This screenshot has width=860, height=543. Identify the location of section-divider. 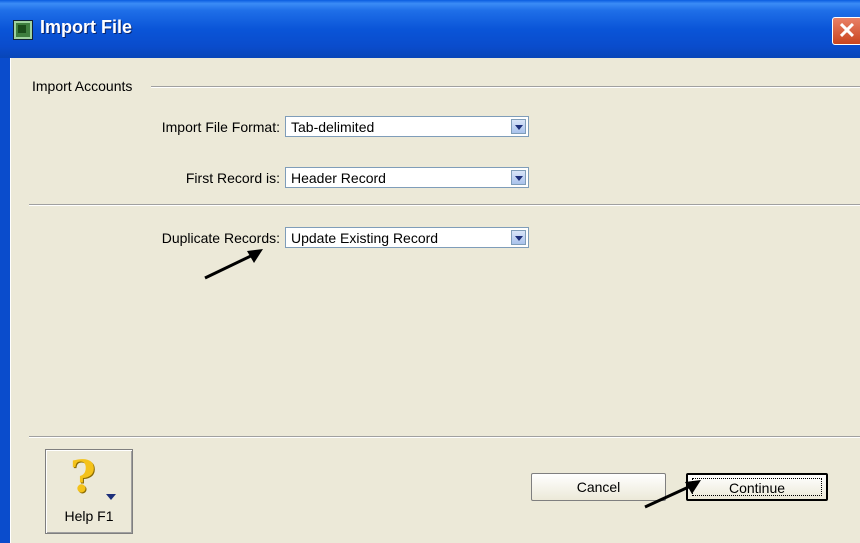
(444, 205).